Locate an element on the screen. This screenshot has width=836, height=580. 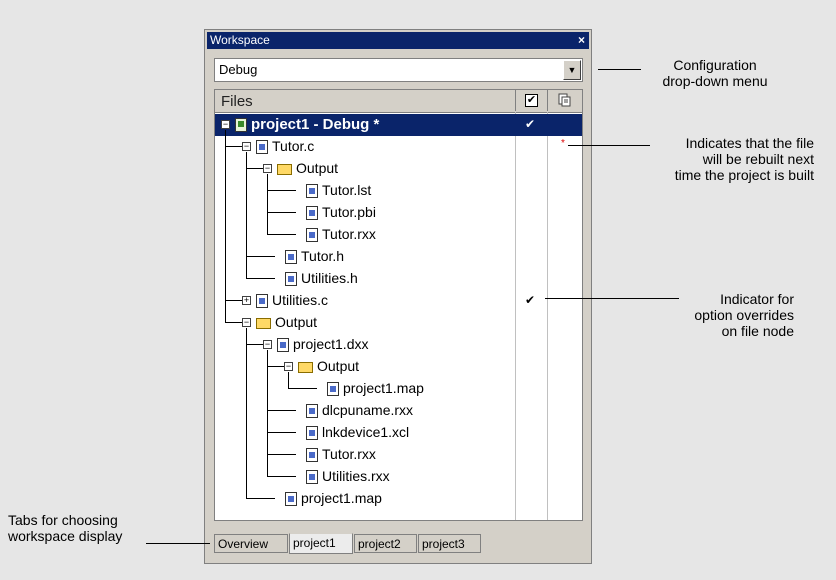
config-annotation-line: Configuration is located at coordinates (715, 65).